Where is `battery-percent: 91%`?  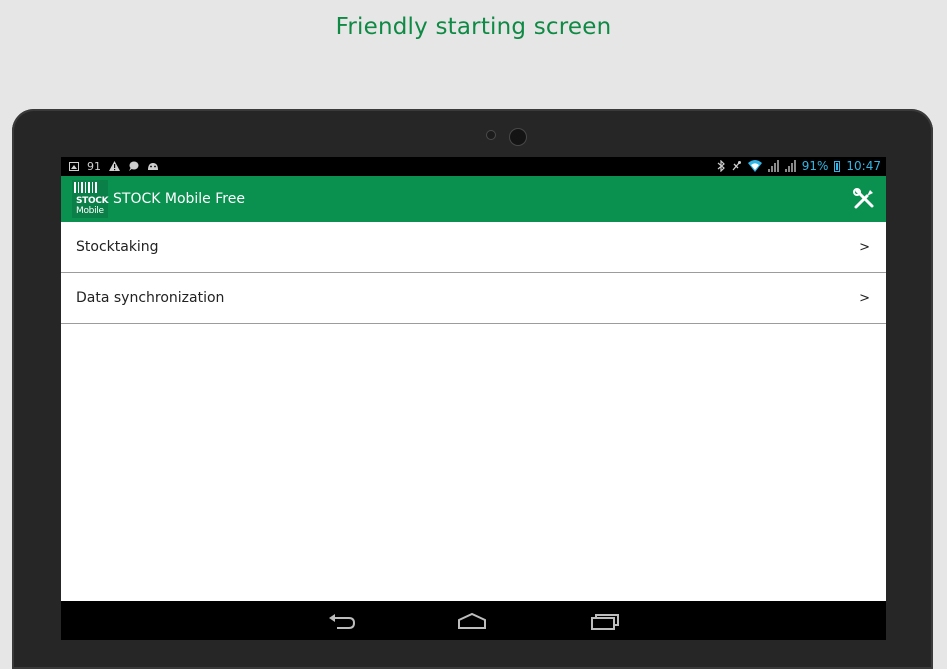
battery-percent: 91% is located at coordinates (815, 166).